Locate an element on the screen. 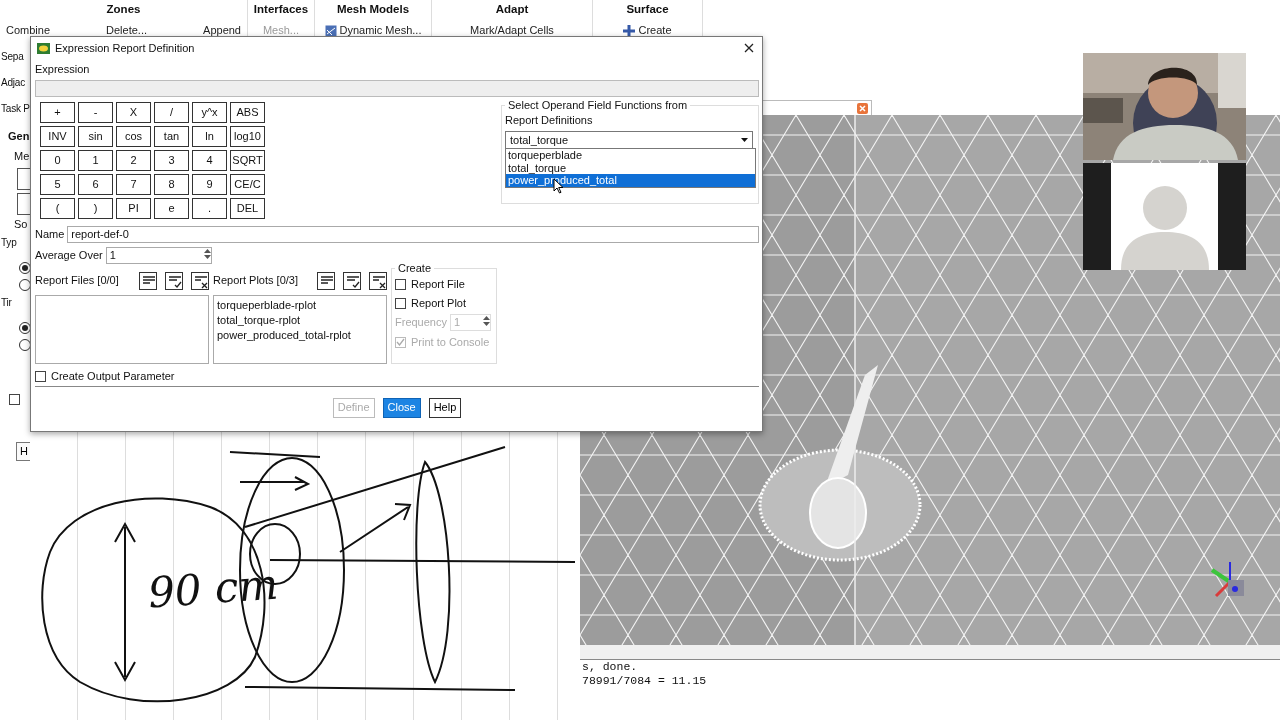 This screenshot has width=1280, height=720. keypad-key: 7 is located at coordinates (133, 184).